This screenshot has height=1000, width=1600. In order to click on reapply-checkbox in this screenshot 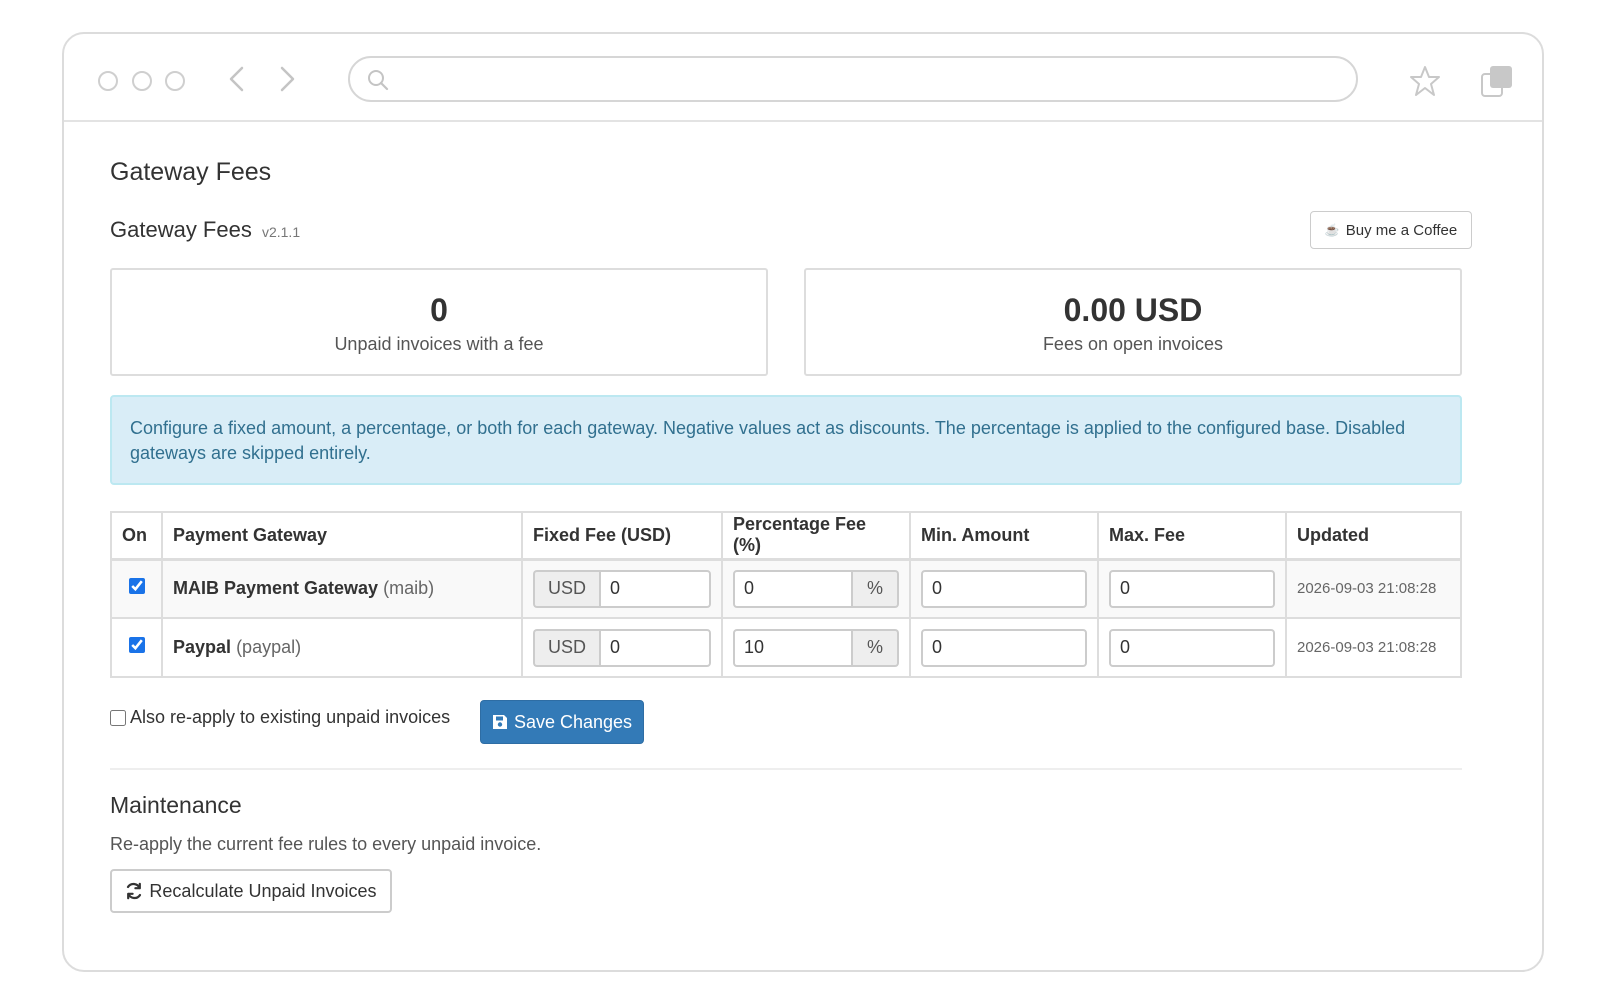, I will do `click(118, 717)`.